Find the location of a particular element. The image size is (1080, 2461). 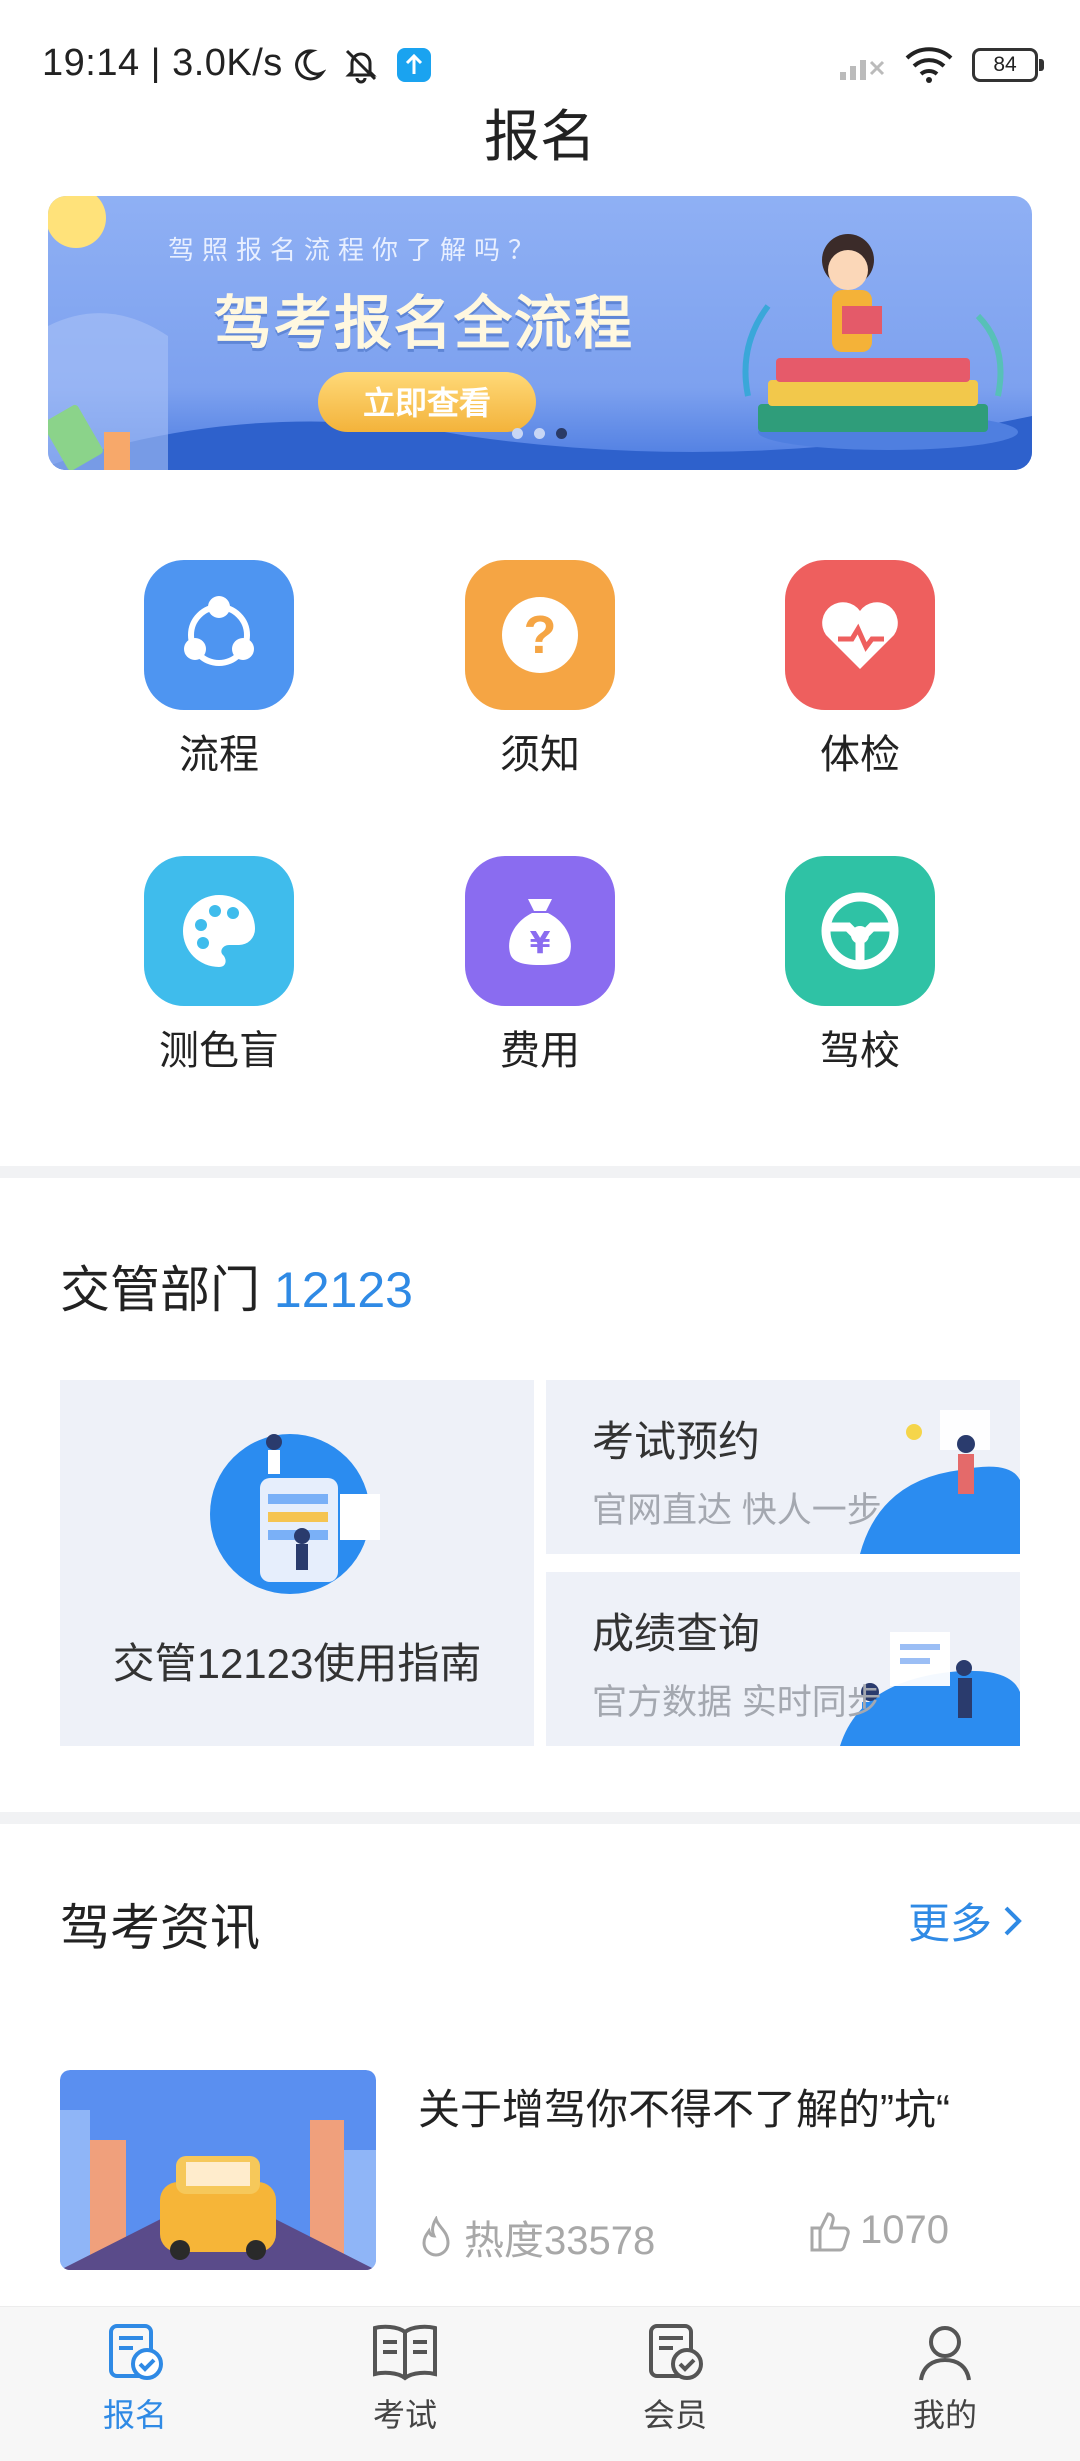

grid-item-colorblind: 测色盲 is located at coordinates (219, 966).